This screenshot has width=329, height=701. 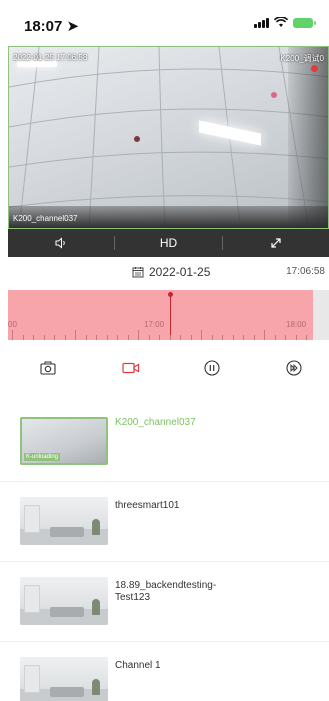 I want to click on fullscreen-button, so click(x=276, y=243).